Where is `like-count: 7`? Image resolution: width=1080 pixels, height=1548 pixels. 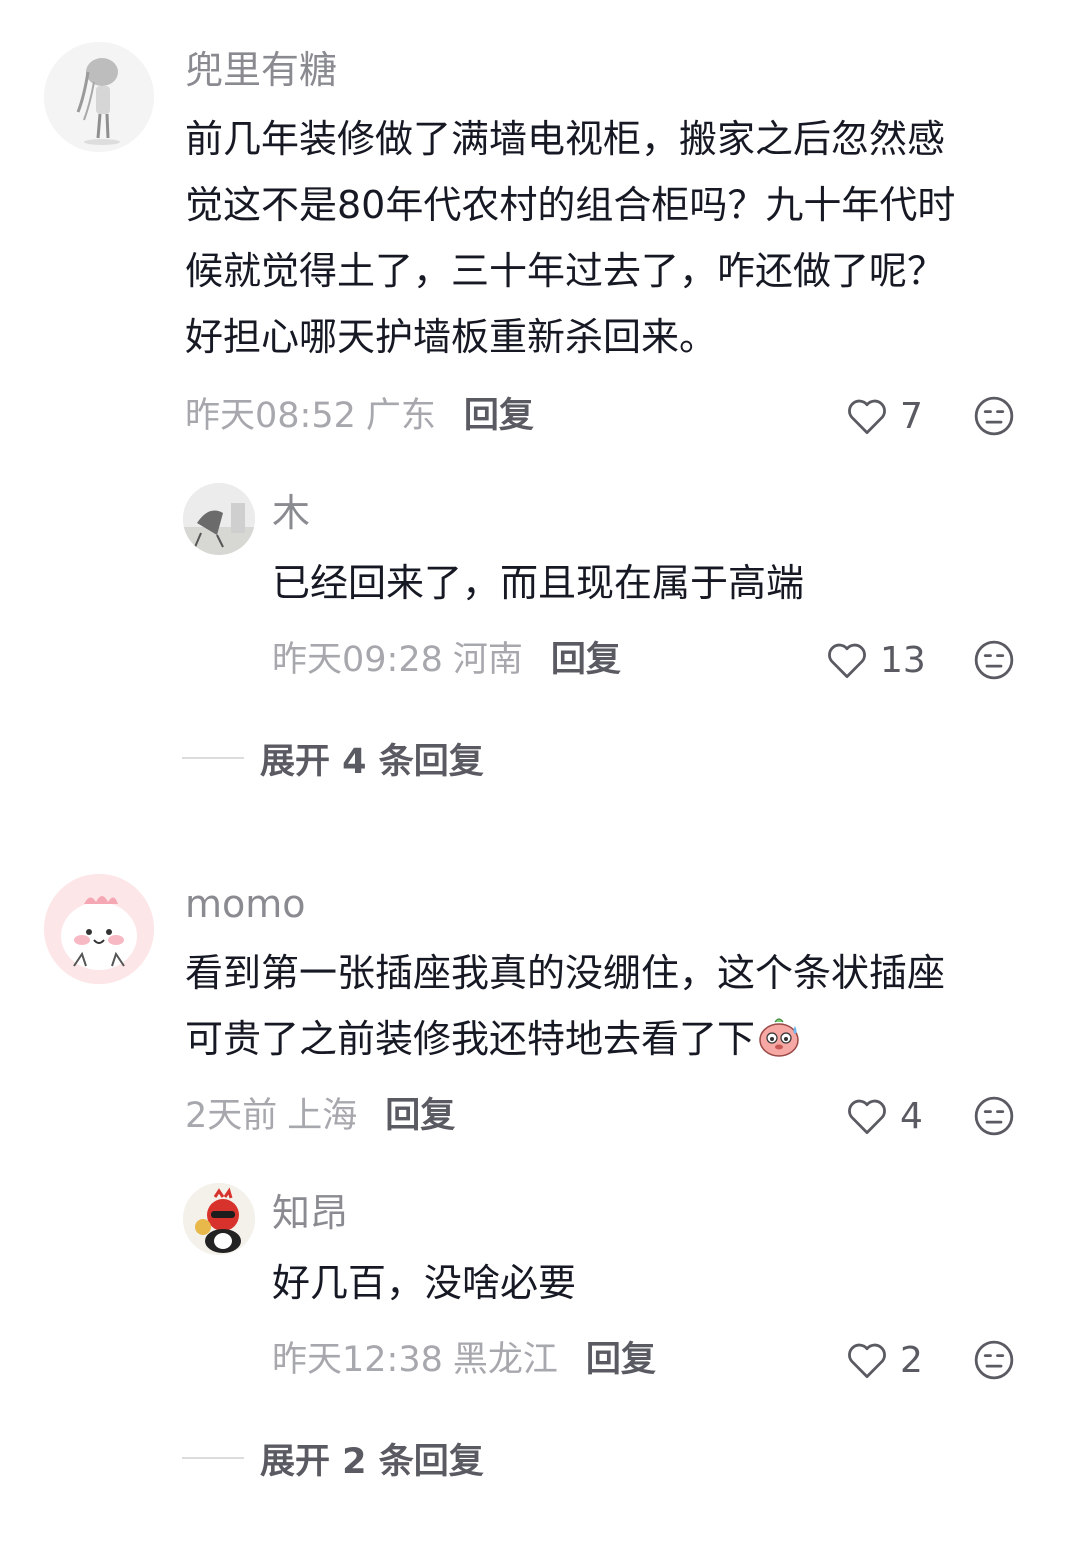
like-count: 7 is located at coordinates (911, 416).